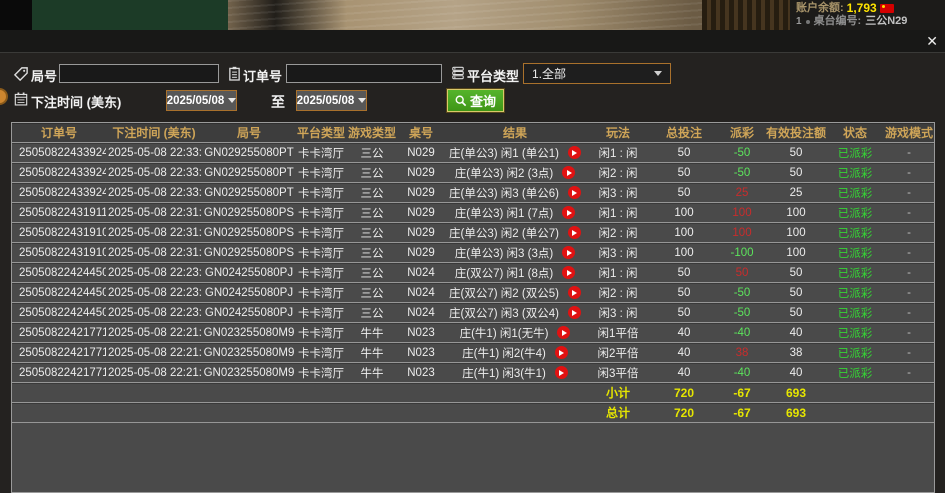  What do you see at coordinates (325, 100) in the screenshot?
I see `date-to-value: 2025/05/08` at bounding box center [325, 100].